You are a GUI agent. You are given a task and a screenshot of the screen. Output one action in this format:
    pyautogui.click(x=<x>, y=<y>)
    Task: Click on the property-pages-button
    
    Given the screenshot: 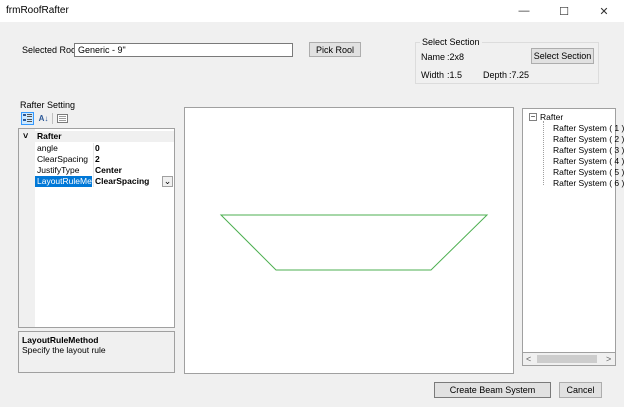 What is the action you would take?
    pyautogui.click(x=62, y=118)
    